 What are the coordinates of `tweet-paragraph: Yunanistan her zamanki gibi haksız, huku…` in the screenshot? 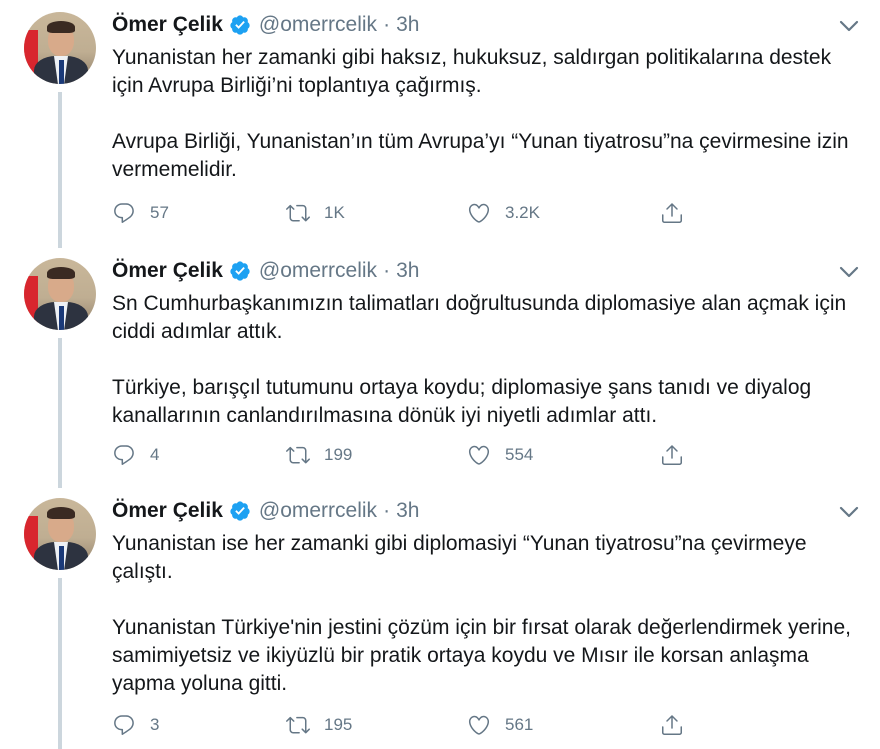 It's located at (472, 71).